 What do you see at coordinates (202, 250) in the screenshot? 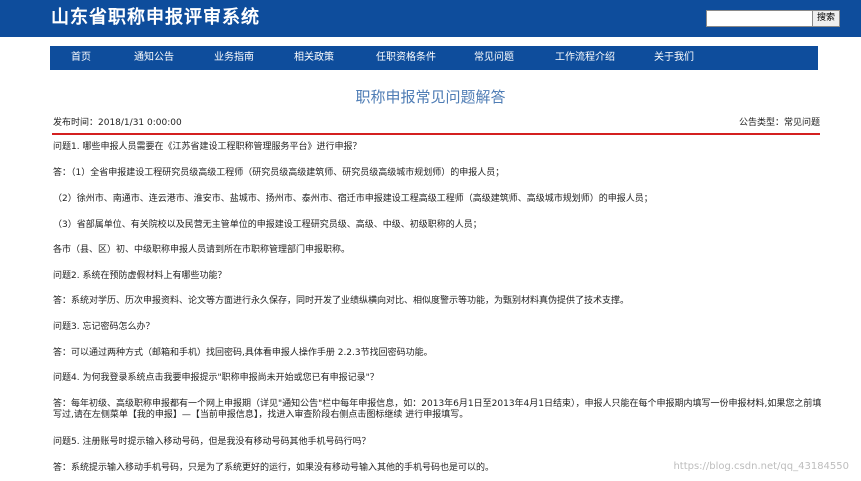
I see `faq-answer-1-note: 各市（县、区）初、中级职称申报人员请到所在市职称管理部门申报职称。` at bounding box center [202, 250].